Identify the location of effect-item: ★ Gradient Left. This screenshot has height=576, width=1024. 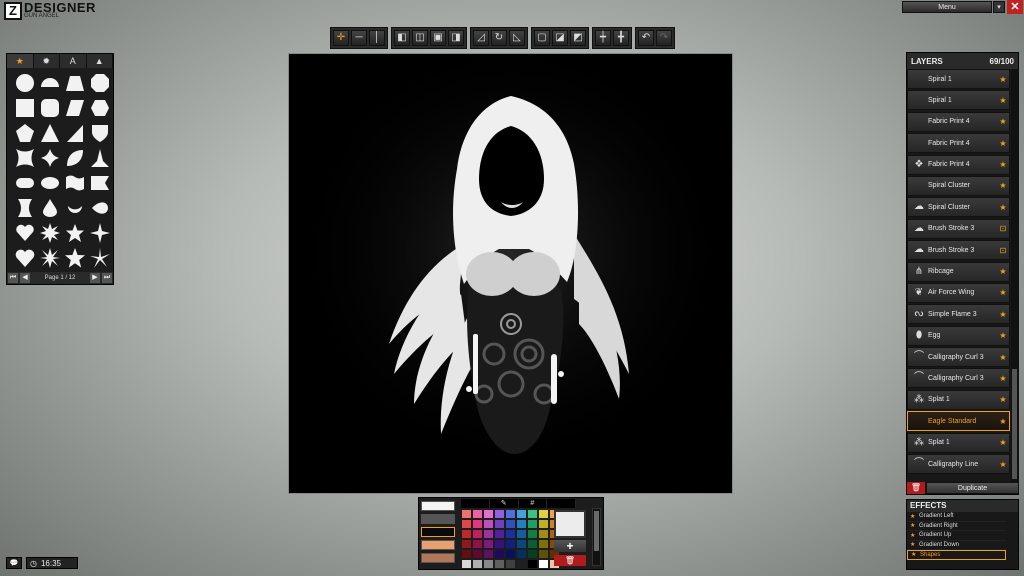
(956, 517).